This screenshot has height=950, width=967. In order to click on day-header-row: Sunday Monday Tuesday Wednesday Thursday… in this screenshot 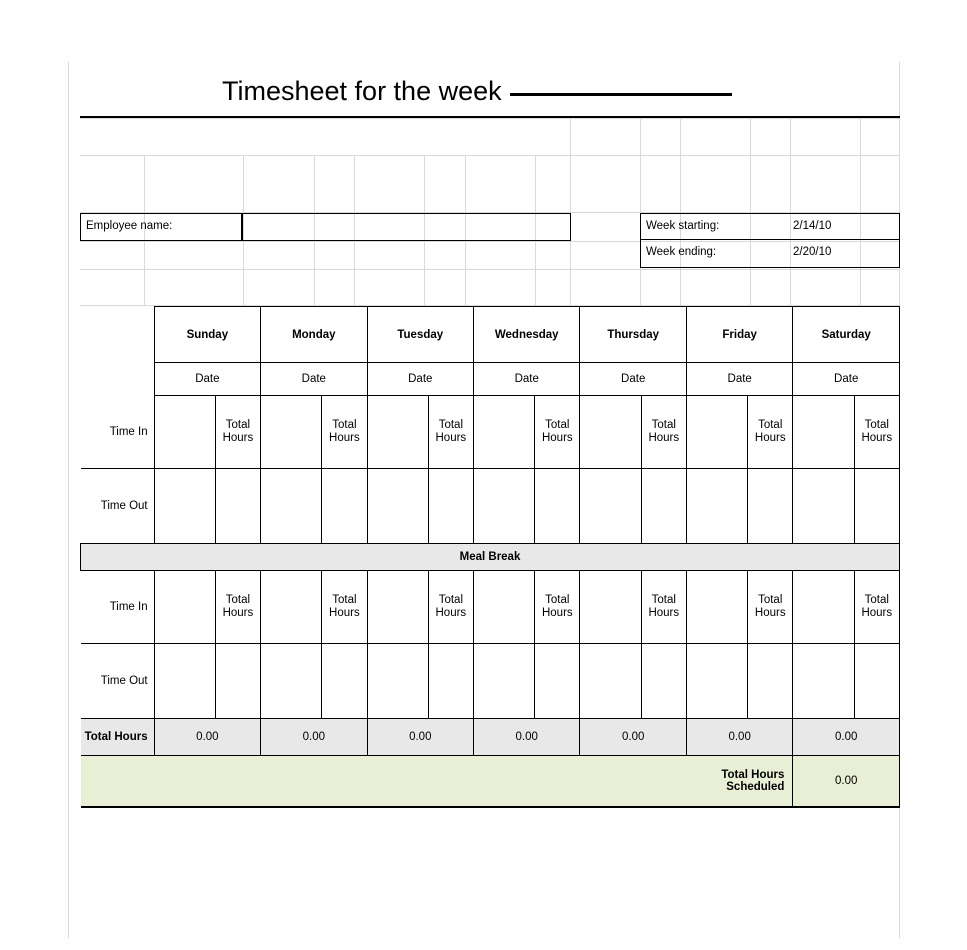, I will do `click(490, 334)`.